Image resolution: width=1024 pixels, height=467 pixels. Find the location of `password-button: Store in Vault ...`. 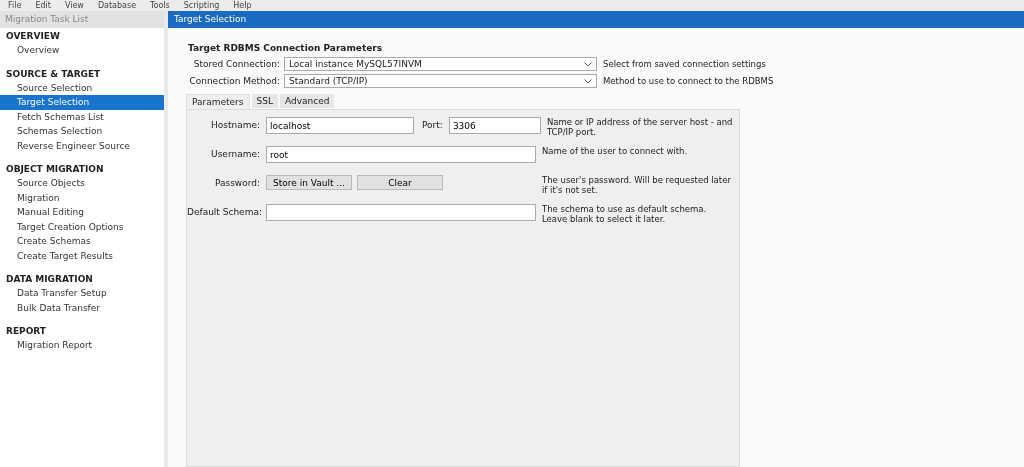

password-button: Store in Vault ... is located at coordinates (309, 182).